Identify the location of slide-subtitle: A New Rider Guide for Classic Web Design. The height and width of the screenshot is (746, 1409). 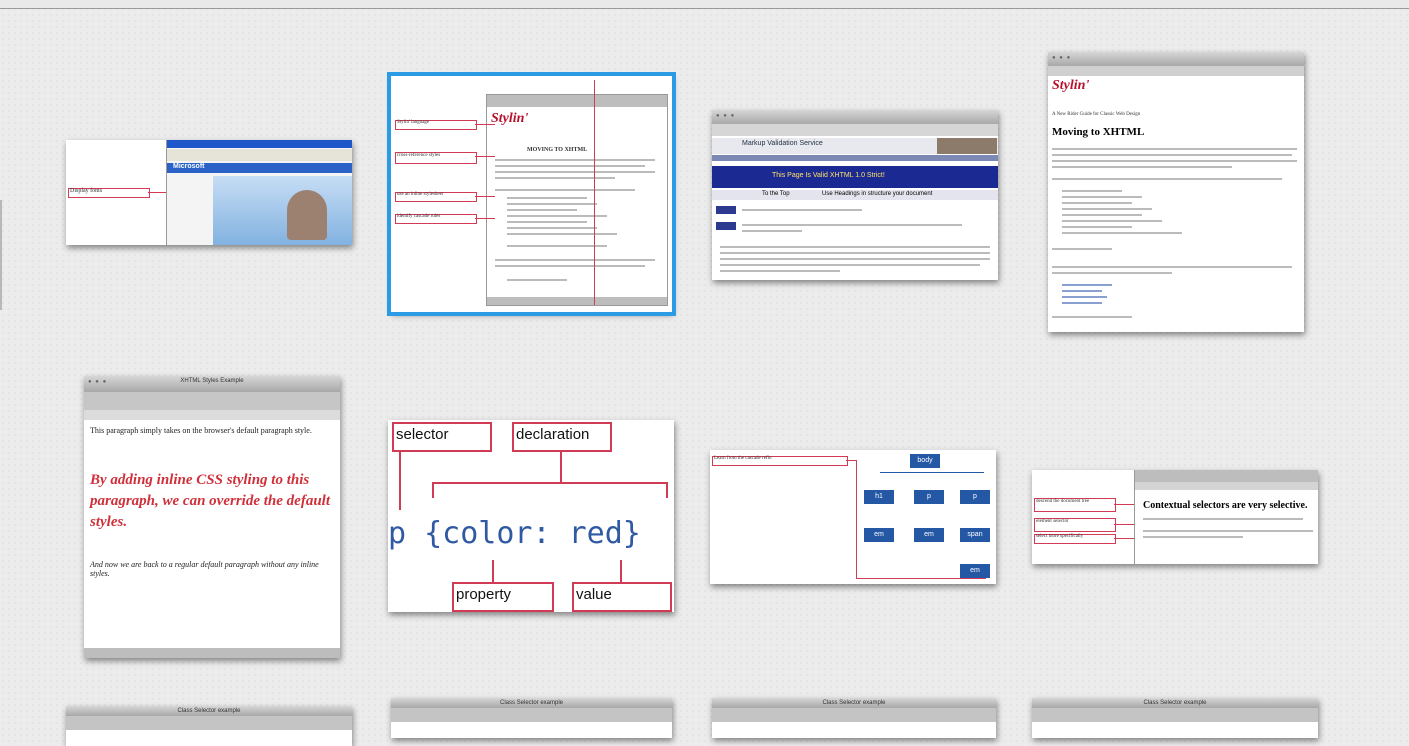
(1096, 114).